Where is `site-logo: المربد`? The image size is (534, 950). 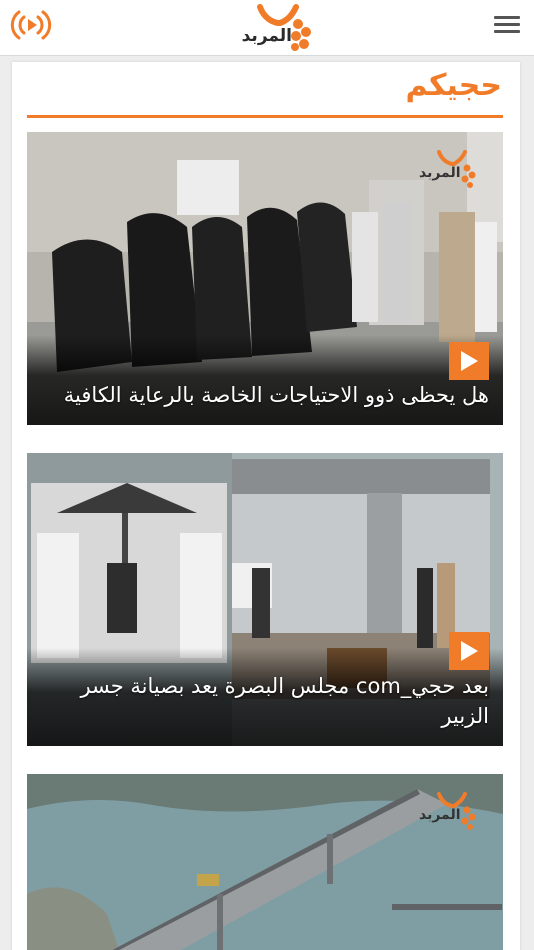
site-logo: المربد is located at coordinates (278, 28).